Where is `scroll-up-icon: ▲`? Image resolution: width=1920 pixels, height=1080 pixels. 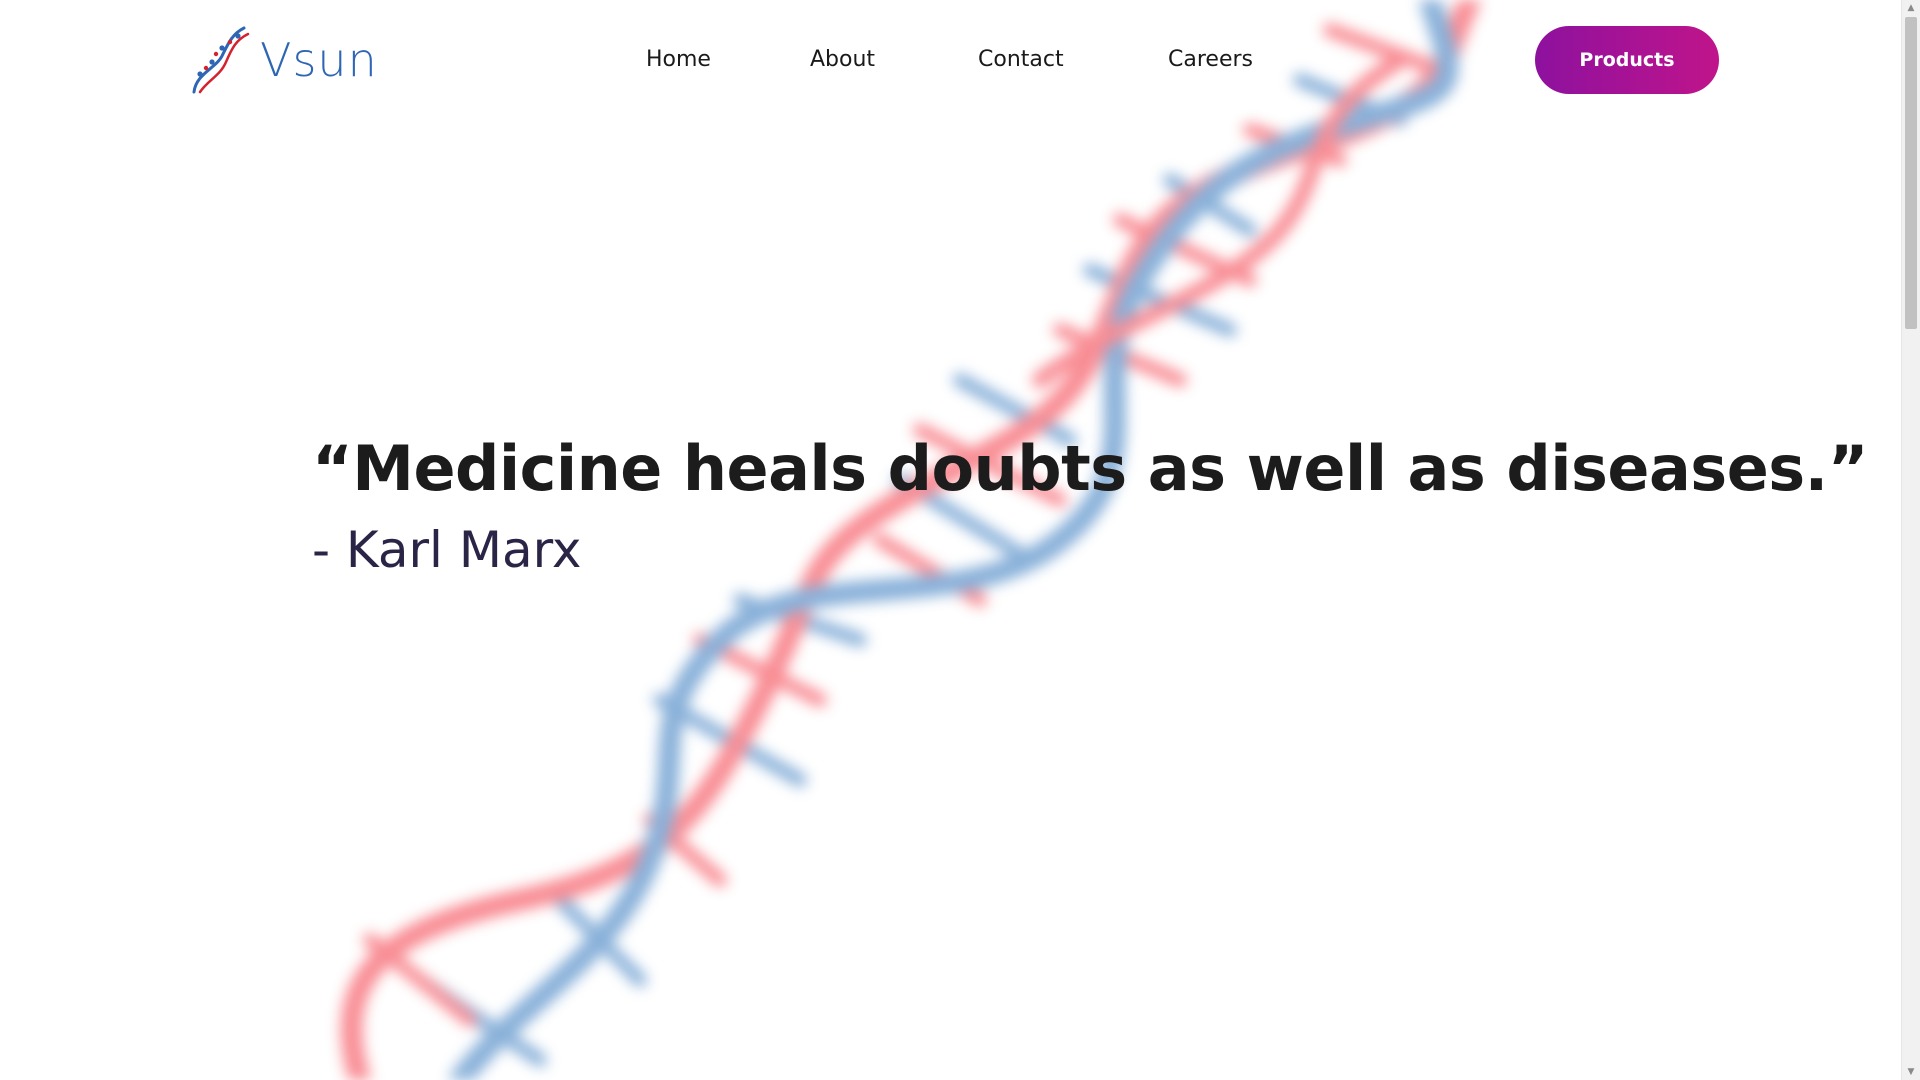
scroll-up-icon: ▲ is located at coordinates (1911, 8).